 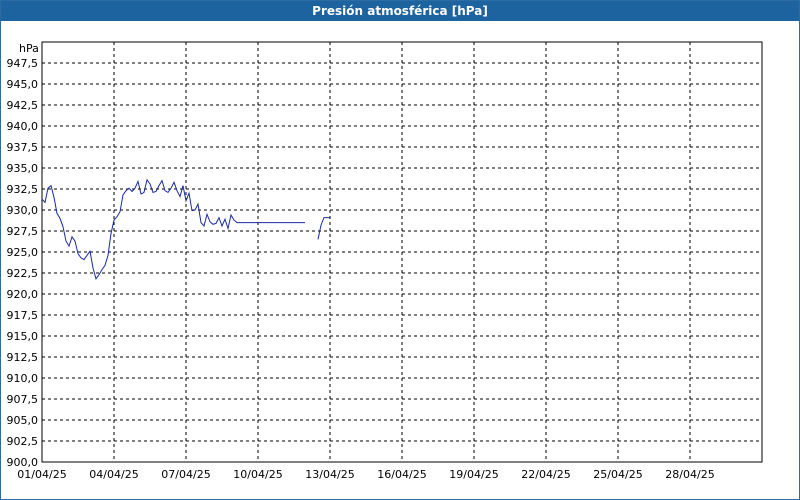 I want to click on y-tick-label: 917,5, so click(x=23, y=315).